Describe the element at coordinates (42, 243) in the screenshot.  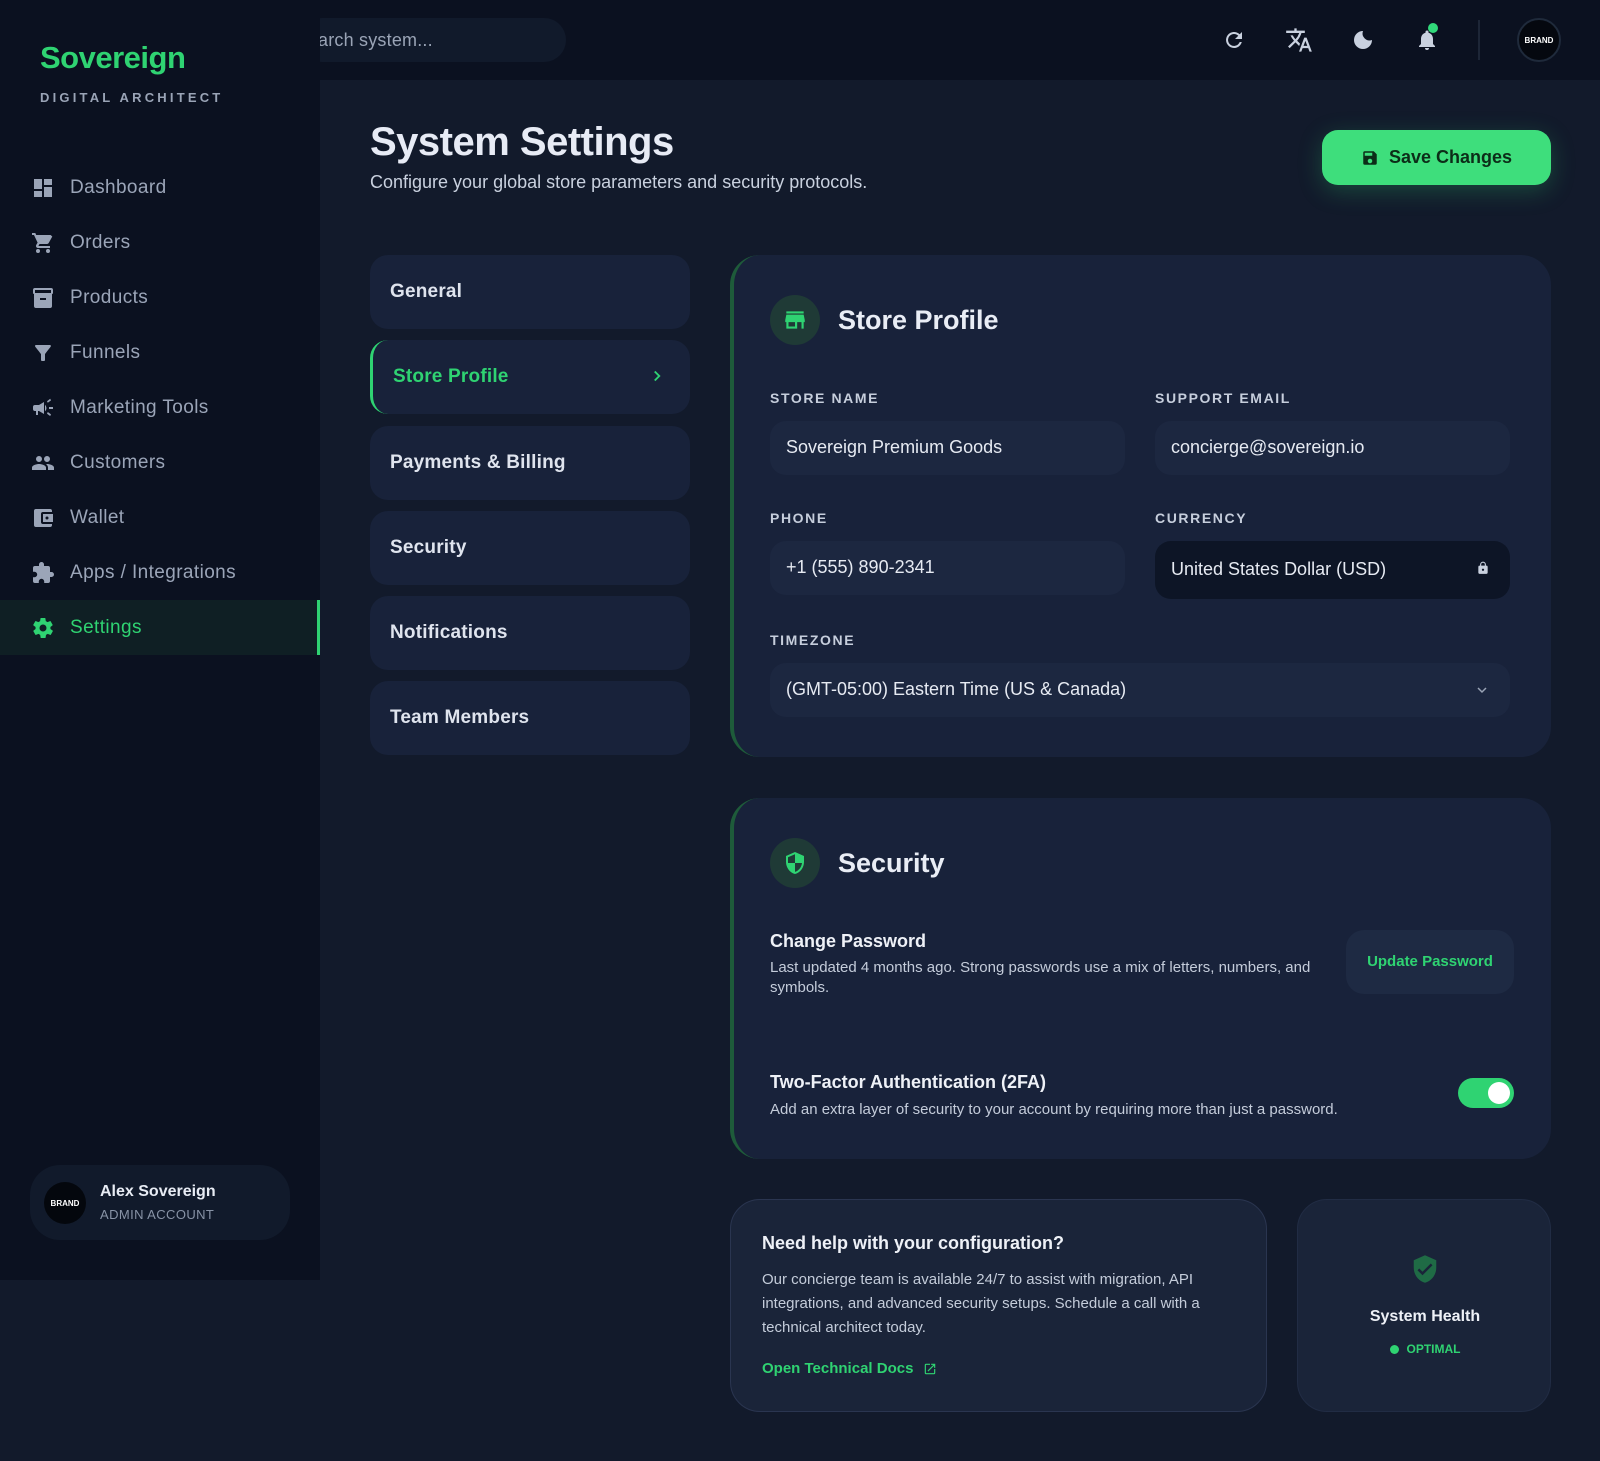
I see `cart-icon` at that location.